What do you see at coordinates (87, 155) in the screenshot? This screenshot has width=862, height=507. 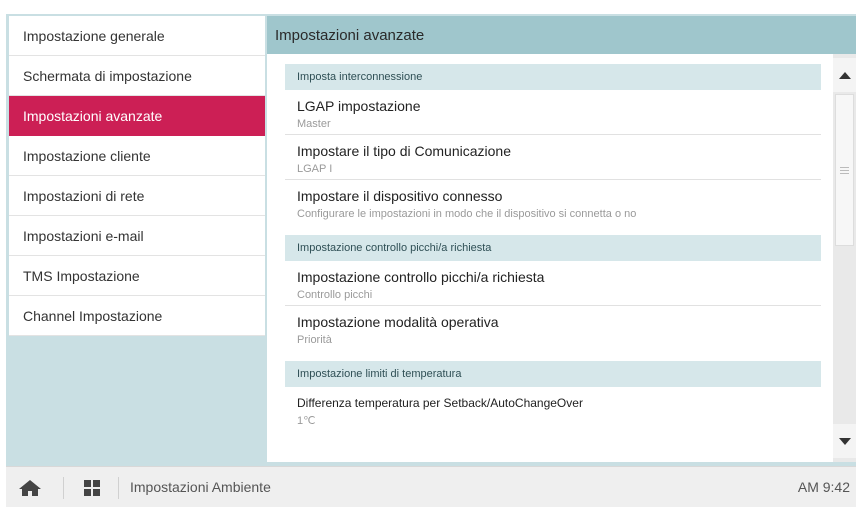 I see `menu-item-label: Impostazione cliente` at bounding box center [87, 155].